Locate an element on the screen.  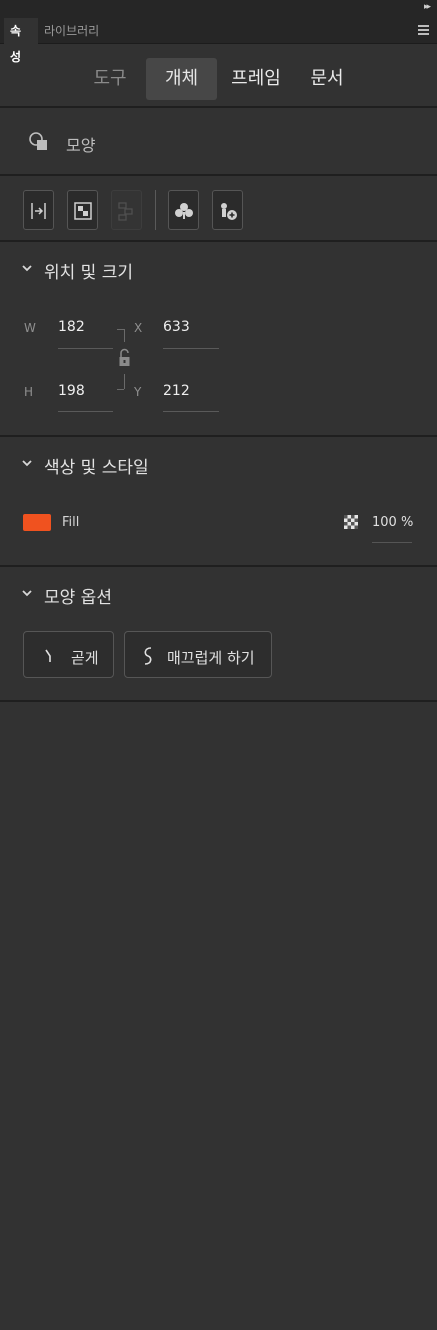
break-apart-button is located at coordinates (183, 210).